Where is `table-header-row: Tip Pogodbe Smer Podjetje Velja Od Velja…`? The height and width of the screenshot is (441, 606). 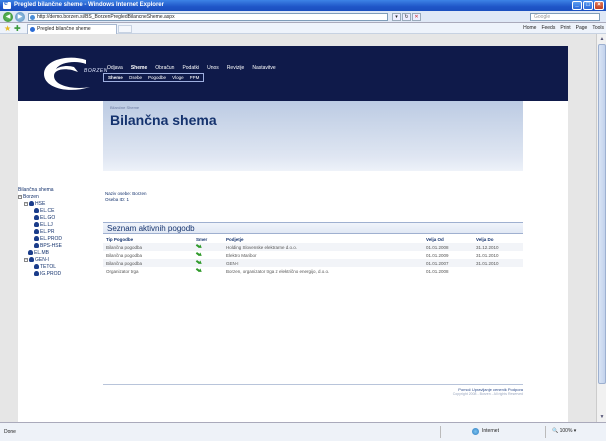 table-header-row: Tip Pogodbe Smer Podjetje Velja Od Velja… is located at coordinates (313, 239).